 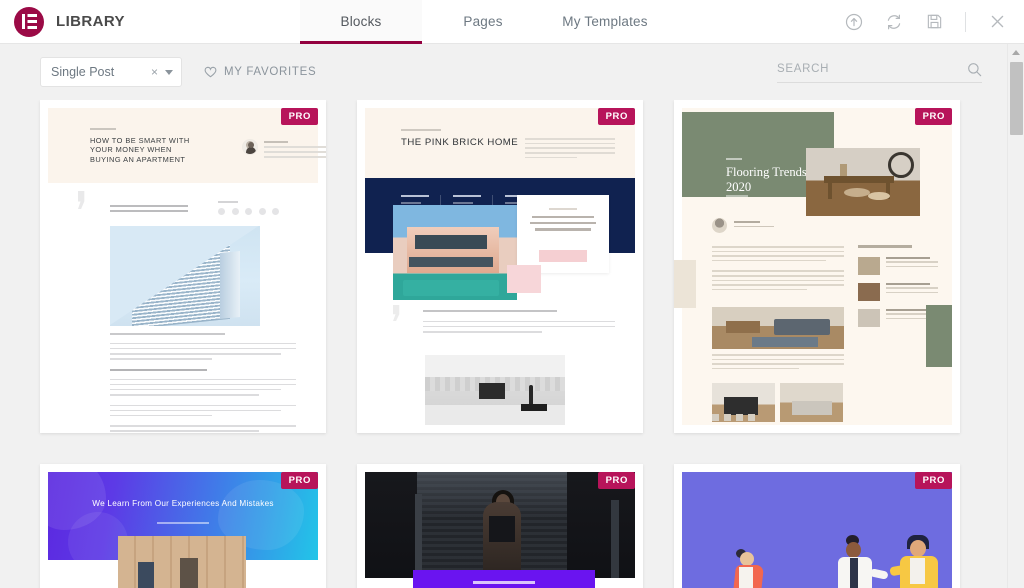 I want to click on thumb-accent-block, so click(x=524, y=279).